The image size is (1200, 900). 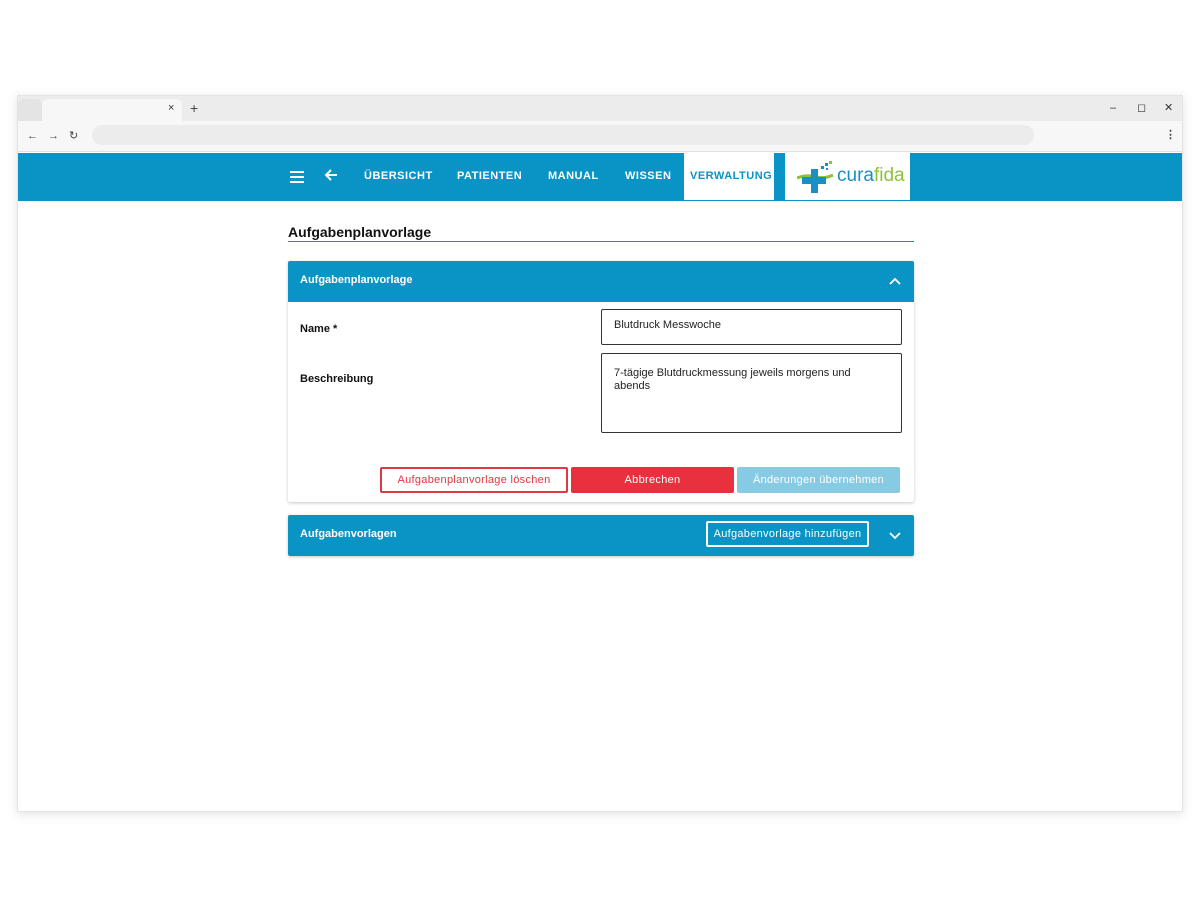 What do you see at coordinates (573, 176) in the screenshot?
I see `nav-manual: MANUAL` at bounding box center [573, 176].